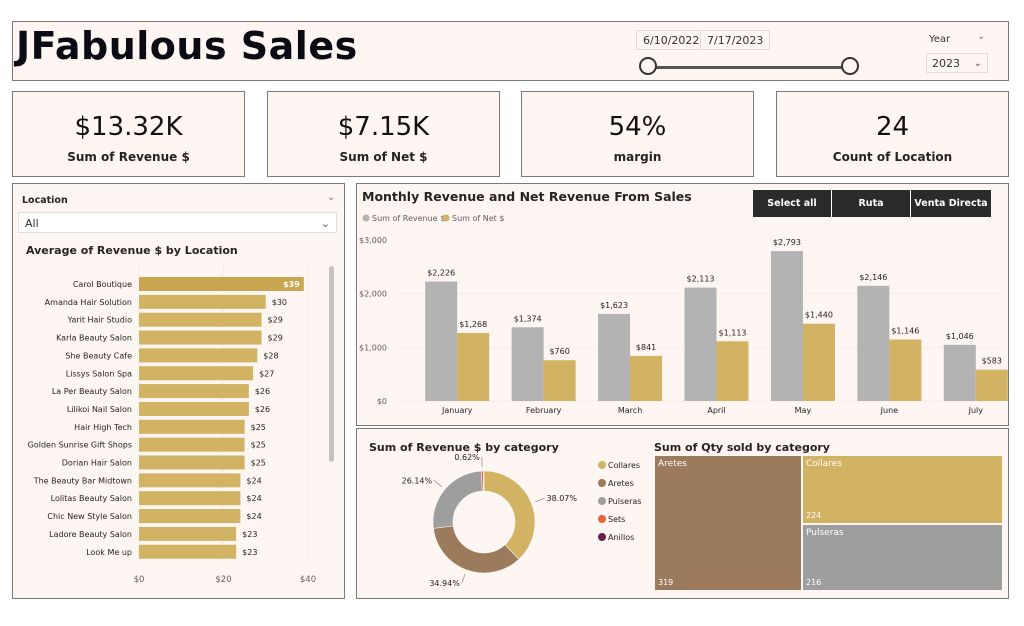 This screenshot has height=626, width=1024. Describe the element at coordinates (750, 67) in the screenshot. I see `date-range-slider-track` at that location.